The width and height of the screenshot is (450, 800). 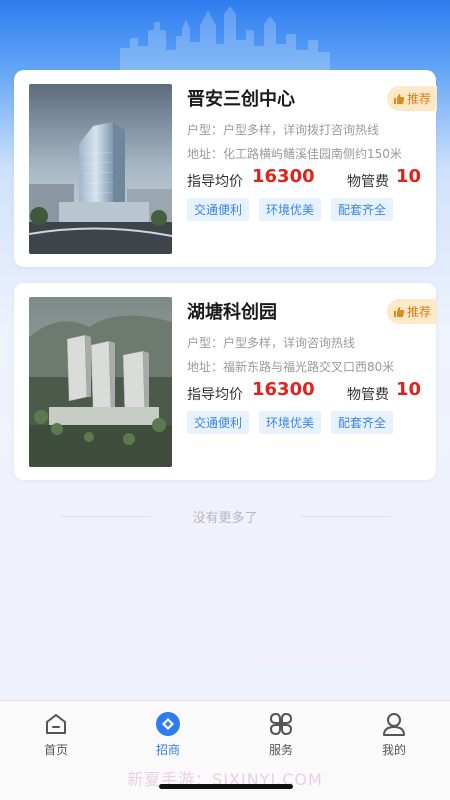 What do you see at coordinates (55, 750) in the screenshot?
I see `tab-label: 首页` at bounding box center [55, 750].